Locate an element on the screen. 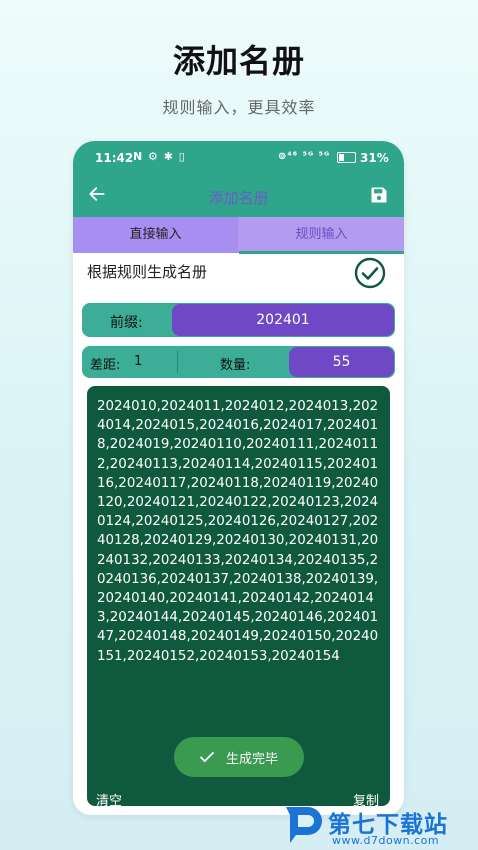  check-circle-icon is located at coordinates (370, 273).